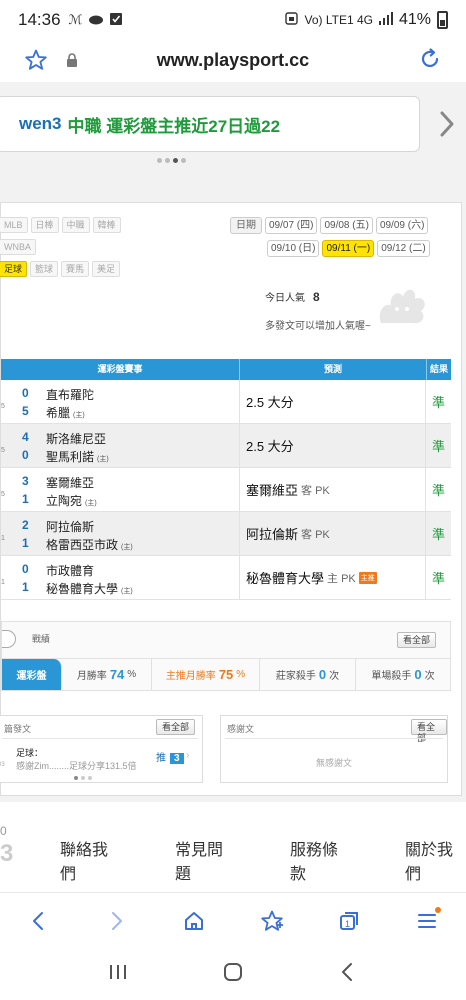 This screenshot has height=1000, width=466. I want to click on table-row: 5 4 斯洛維尼亞 0 聖馬利諾 (主) 2.5 大分 準, so click(226, 446).